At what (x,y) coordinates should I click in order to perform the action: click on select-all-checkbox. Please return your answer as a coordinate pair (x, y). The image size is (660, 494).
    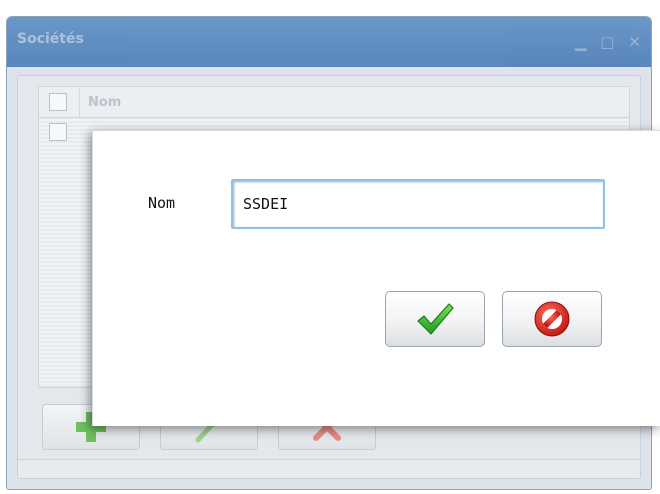
    Looking at the image, I should click on (58, 102).